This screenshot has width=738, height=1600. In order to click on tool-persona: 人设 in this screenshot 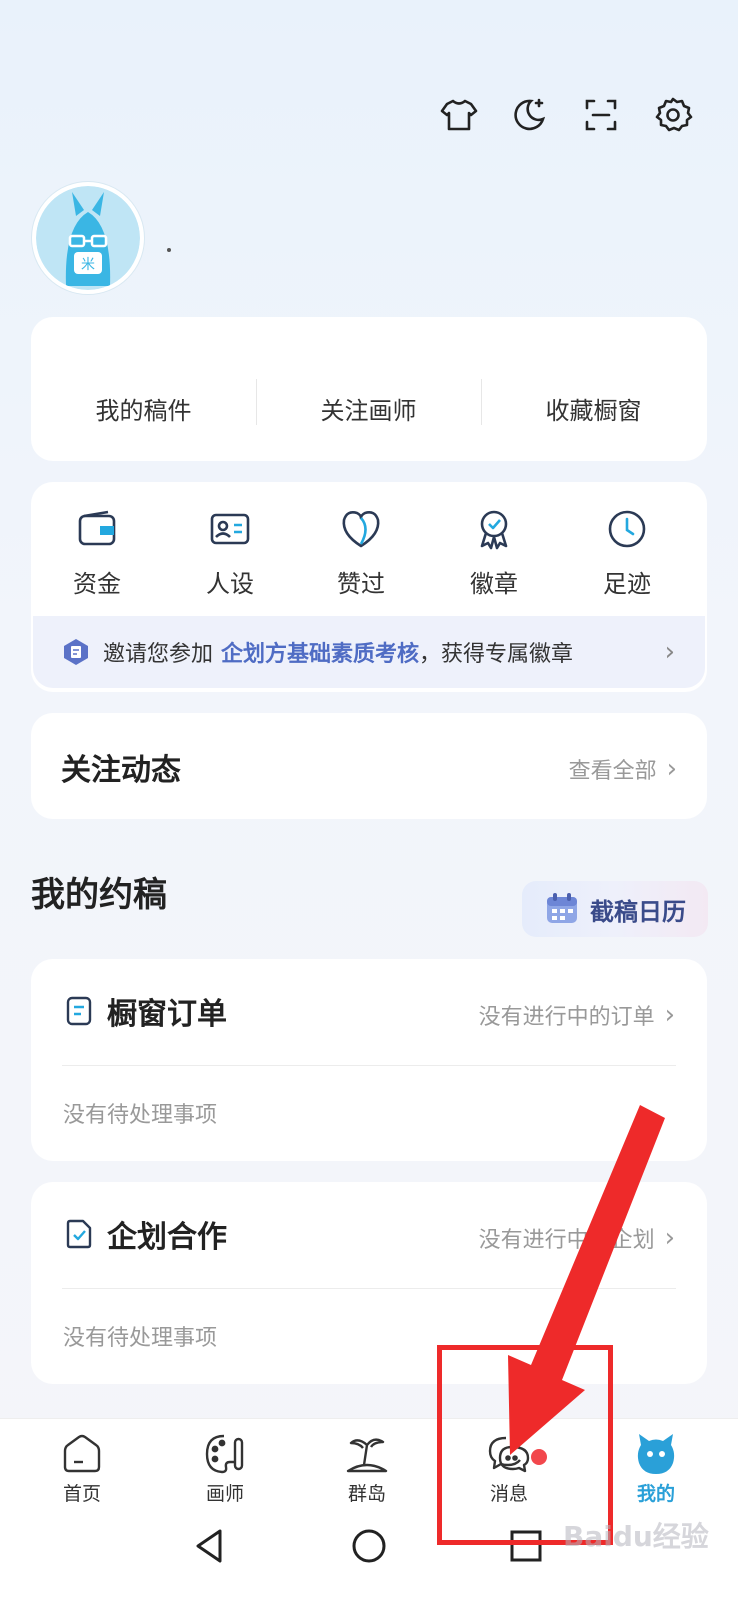, I will do `click(230, 552)`.